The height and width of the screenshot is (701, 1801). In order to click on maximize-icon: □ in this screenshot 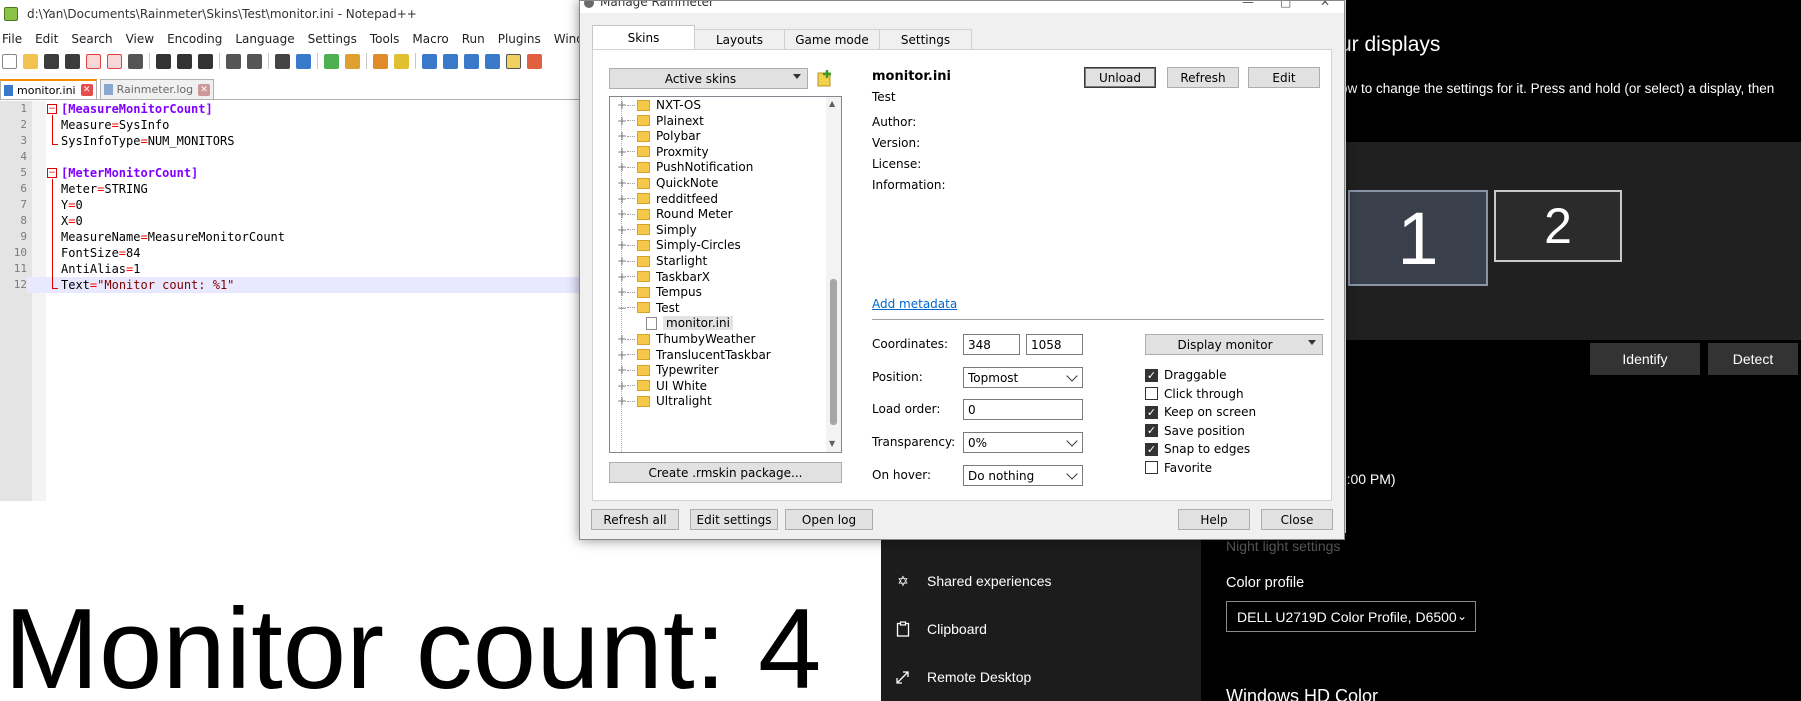, I will do `click(1285, 5)`.